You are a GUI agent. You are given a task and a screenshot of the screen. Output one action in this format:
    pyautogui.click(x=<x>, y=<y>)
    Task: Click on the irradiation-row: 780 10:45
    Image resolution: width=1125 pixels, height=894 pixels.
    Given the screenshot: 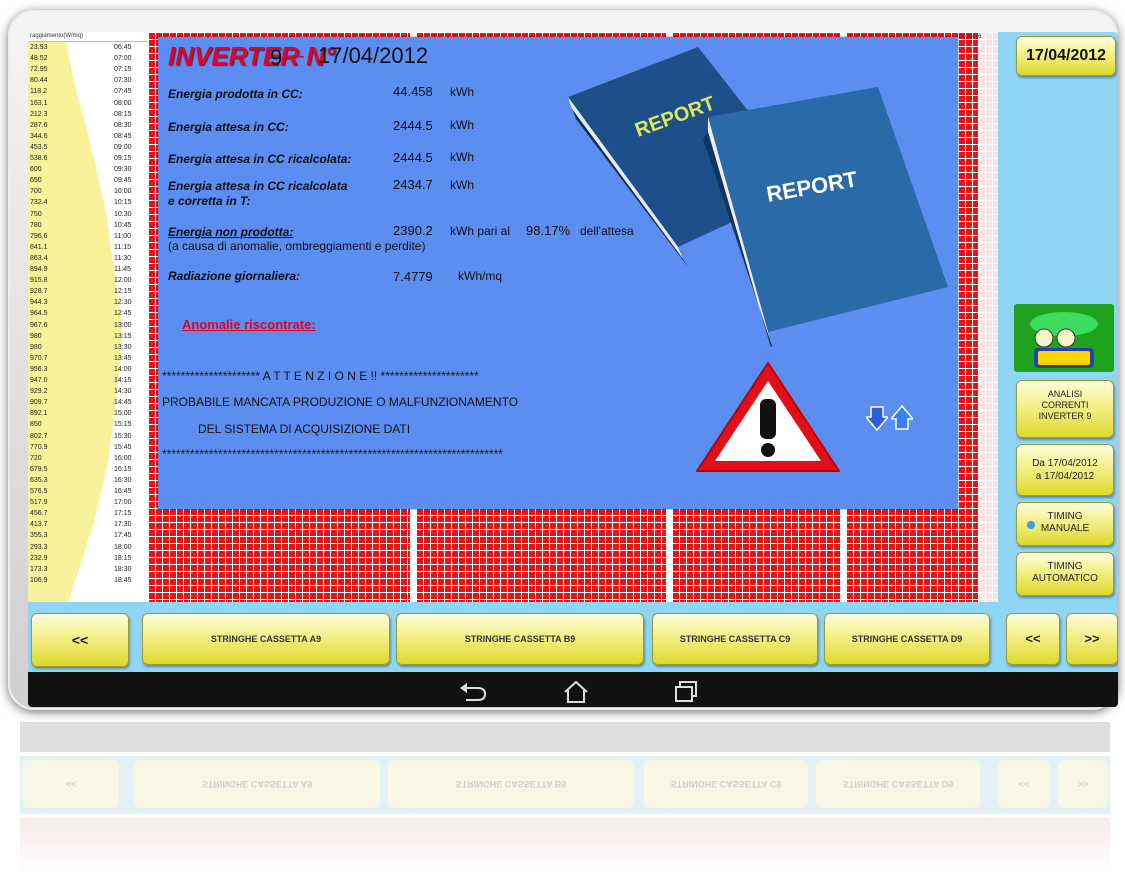 What is the action you would take?
    pyautogui.click(x=90, y=225)
    